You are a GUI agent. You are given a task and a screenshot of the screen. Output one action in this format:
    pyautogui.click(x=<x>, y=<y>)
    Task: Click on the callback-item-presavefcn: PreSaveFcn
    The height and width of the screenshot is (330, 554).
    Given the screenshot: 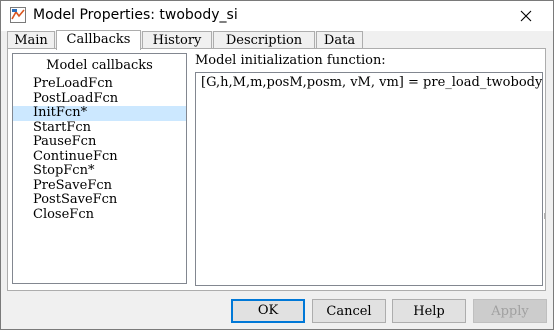 What is the action you would take?
    pyautogui.click(x=99, y=186)
    